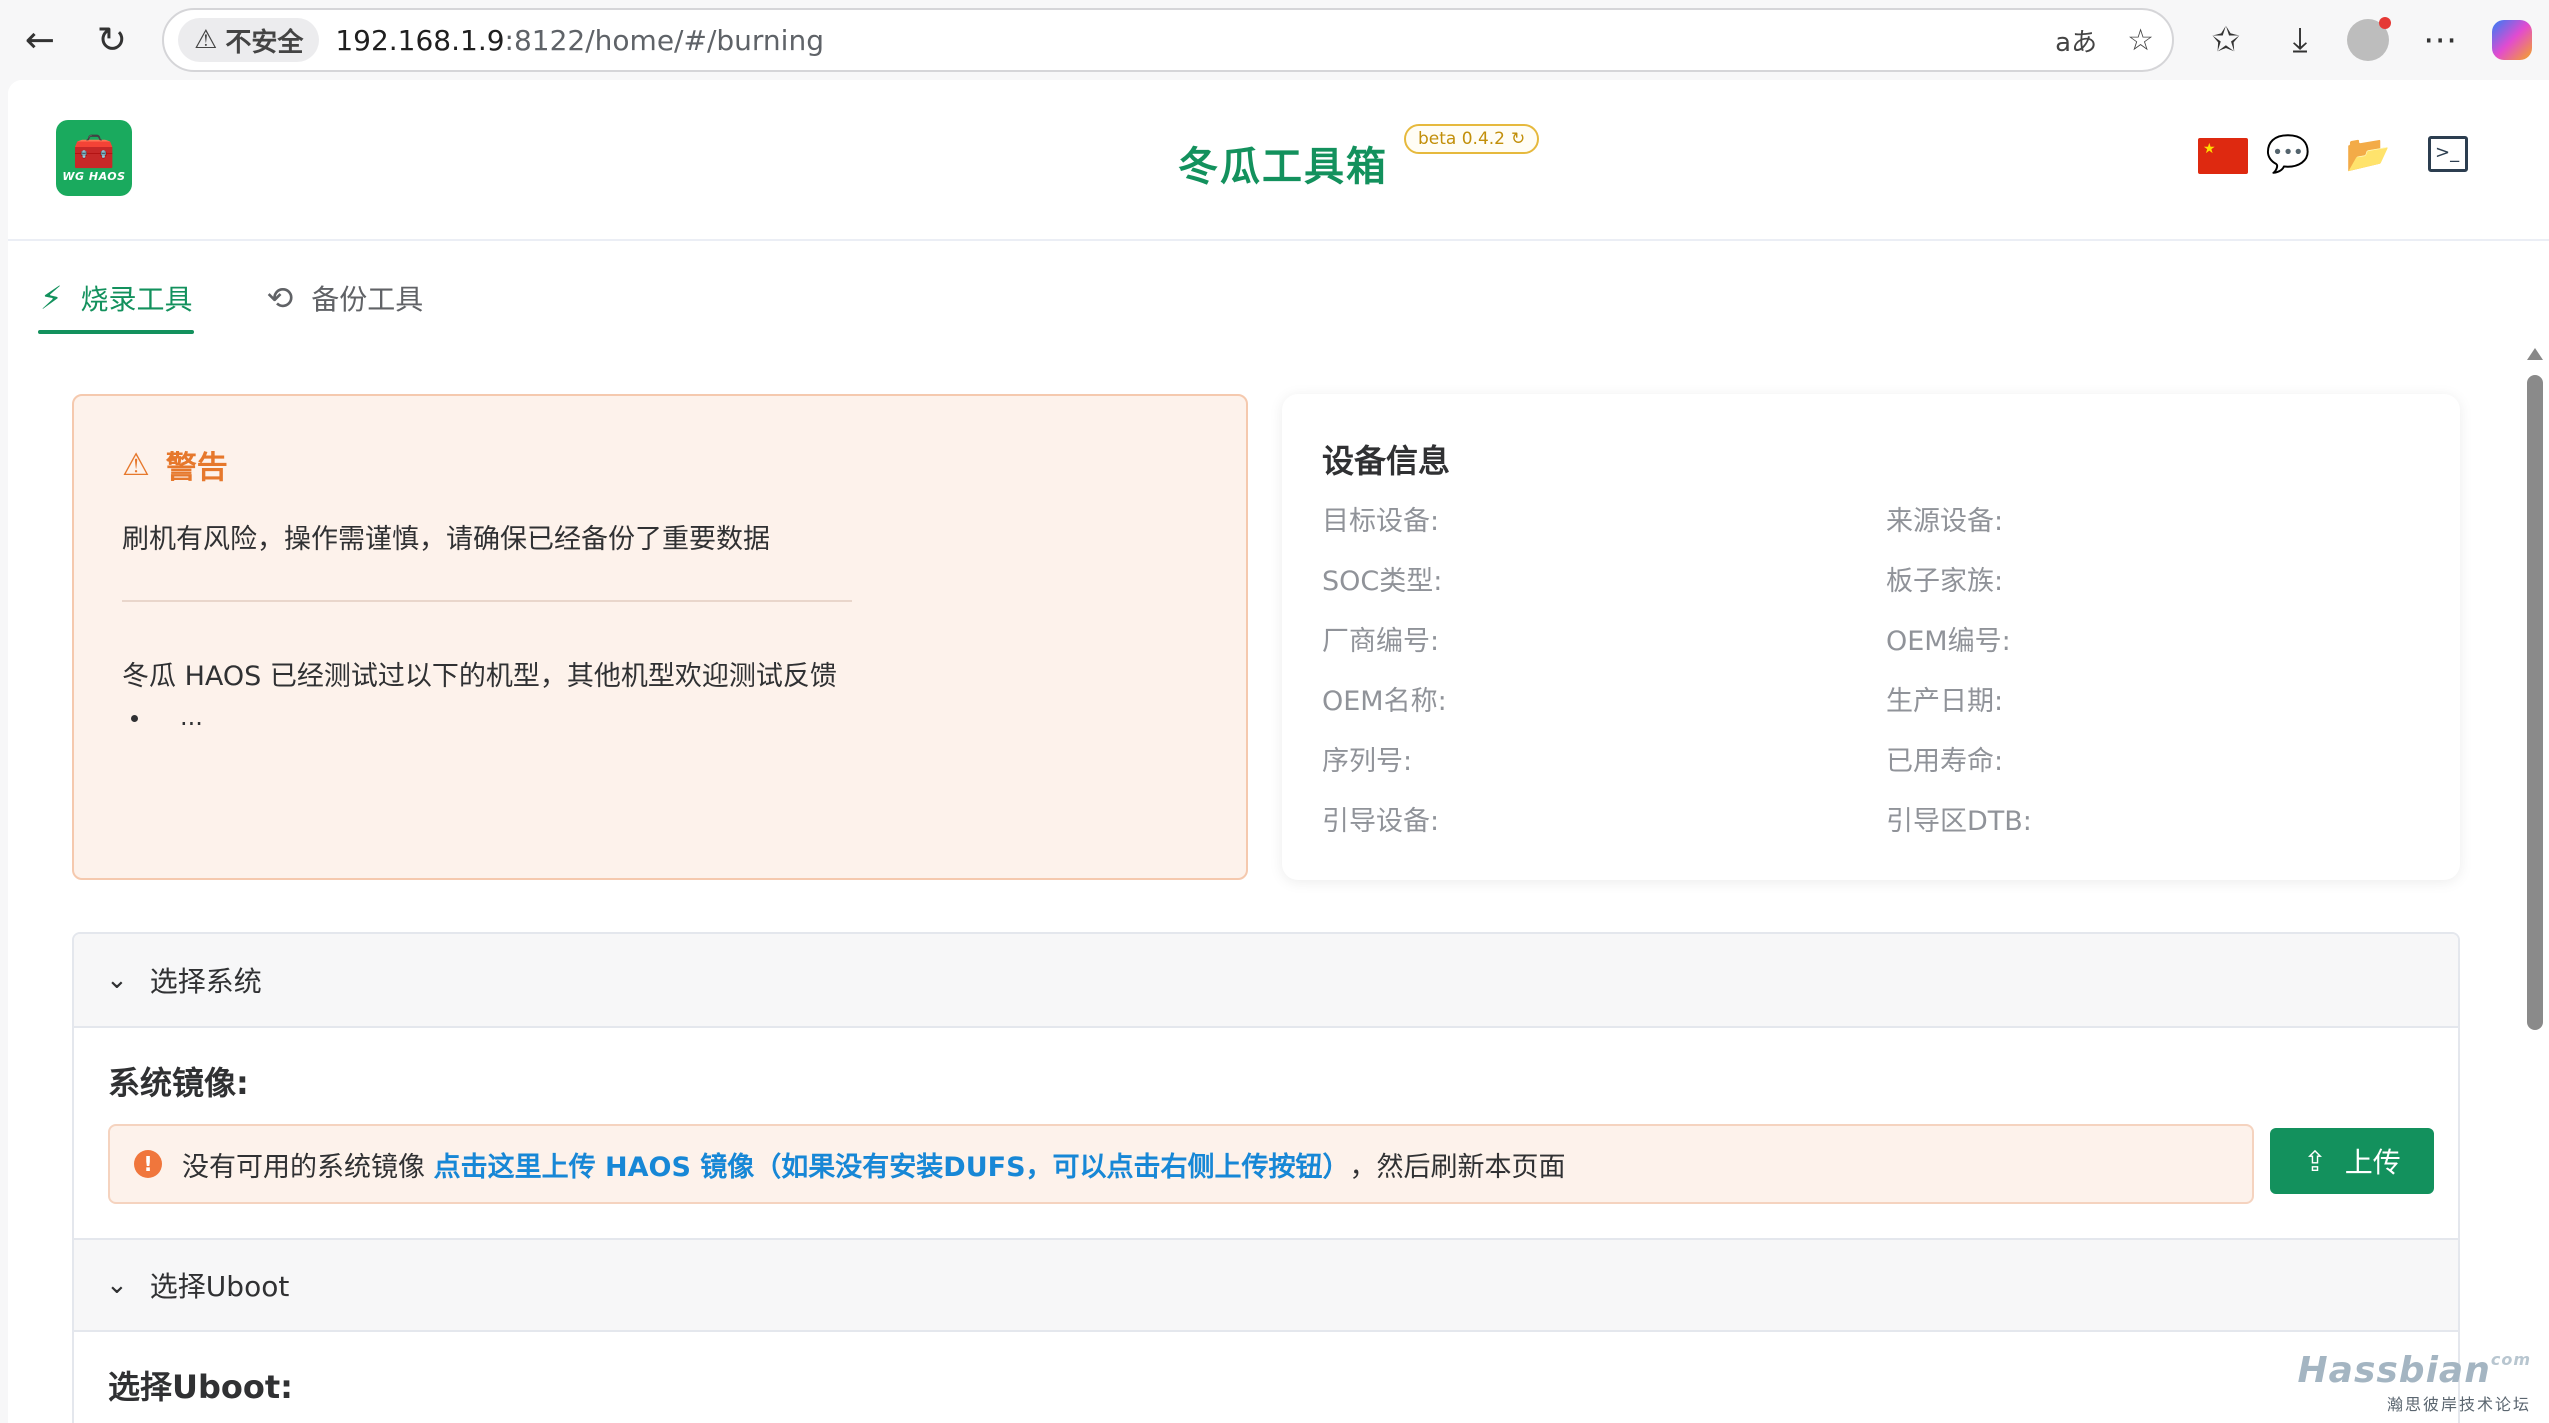 This screenshot has width=2549, height=1423. What do you see at coordinates (1945, 761) in the screenshot?
I see `field-life-used: 已用寿命:` at bounding box center [1945, 761].